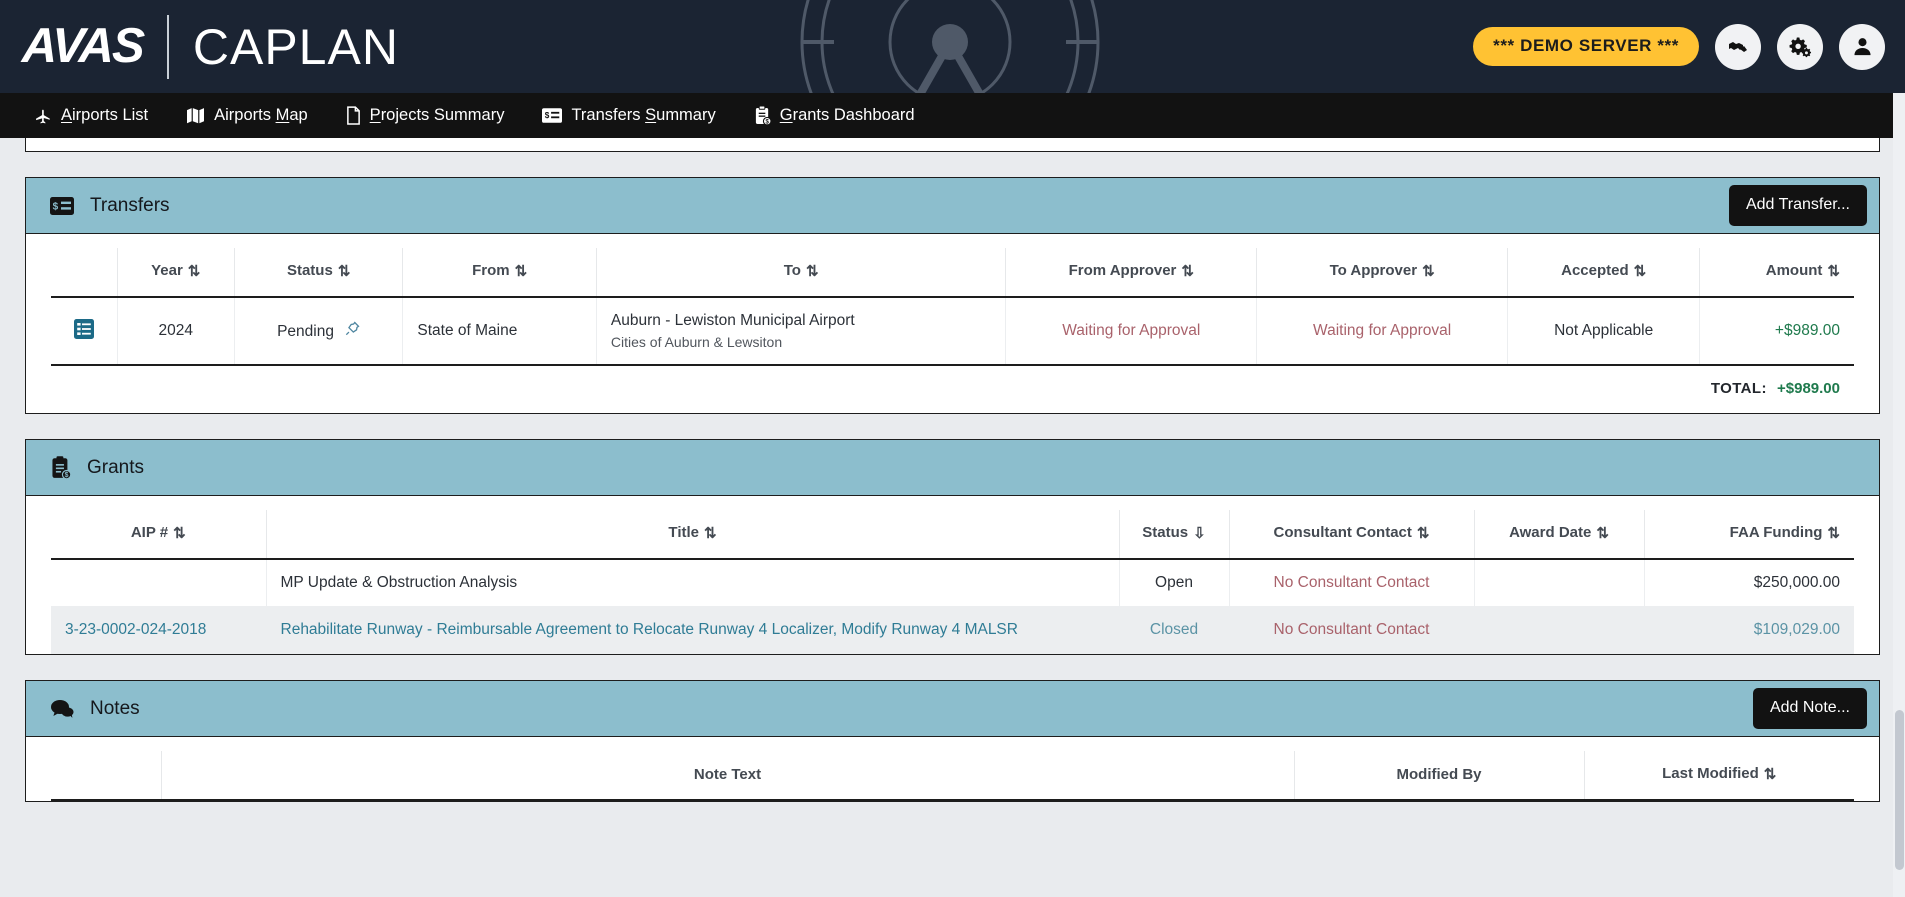 This screenshot has height=897, width=1905. Describe the element at coordinates (176, 331) in the screenshot. I see `cell-year: 2024` at that location.